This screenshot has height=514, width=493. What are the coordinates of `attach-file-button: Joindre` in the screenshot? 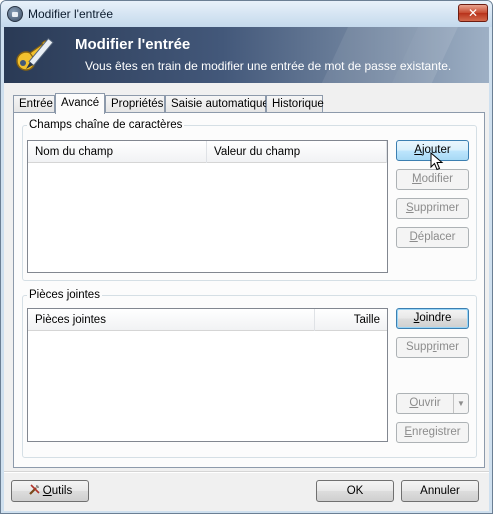 It's located at (432, 318).